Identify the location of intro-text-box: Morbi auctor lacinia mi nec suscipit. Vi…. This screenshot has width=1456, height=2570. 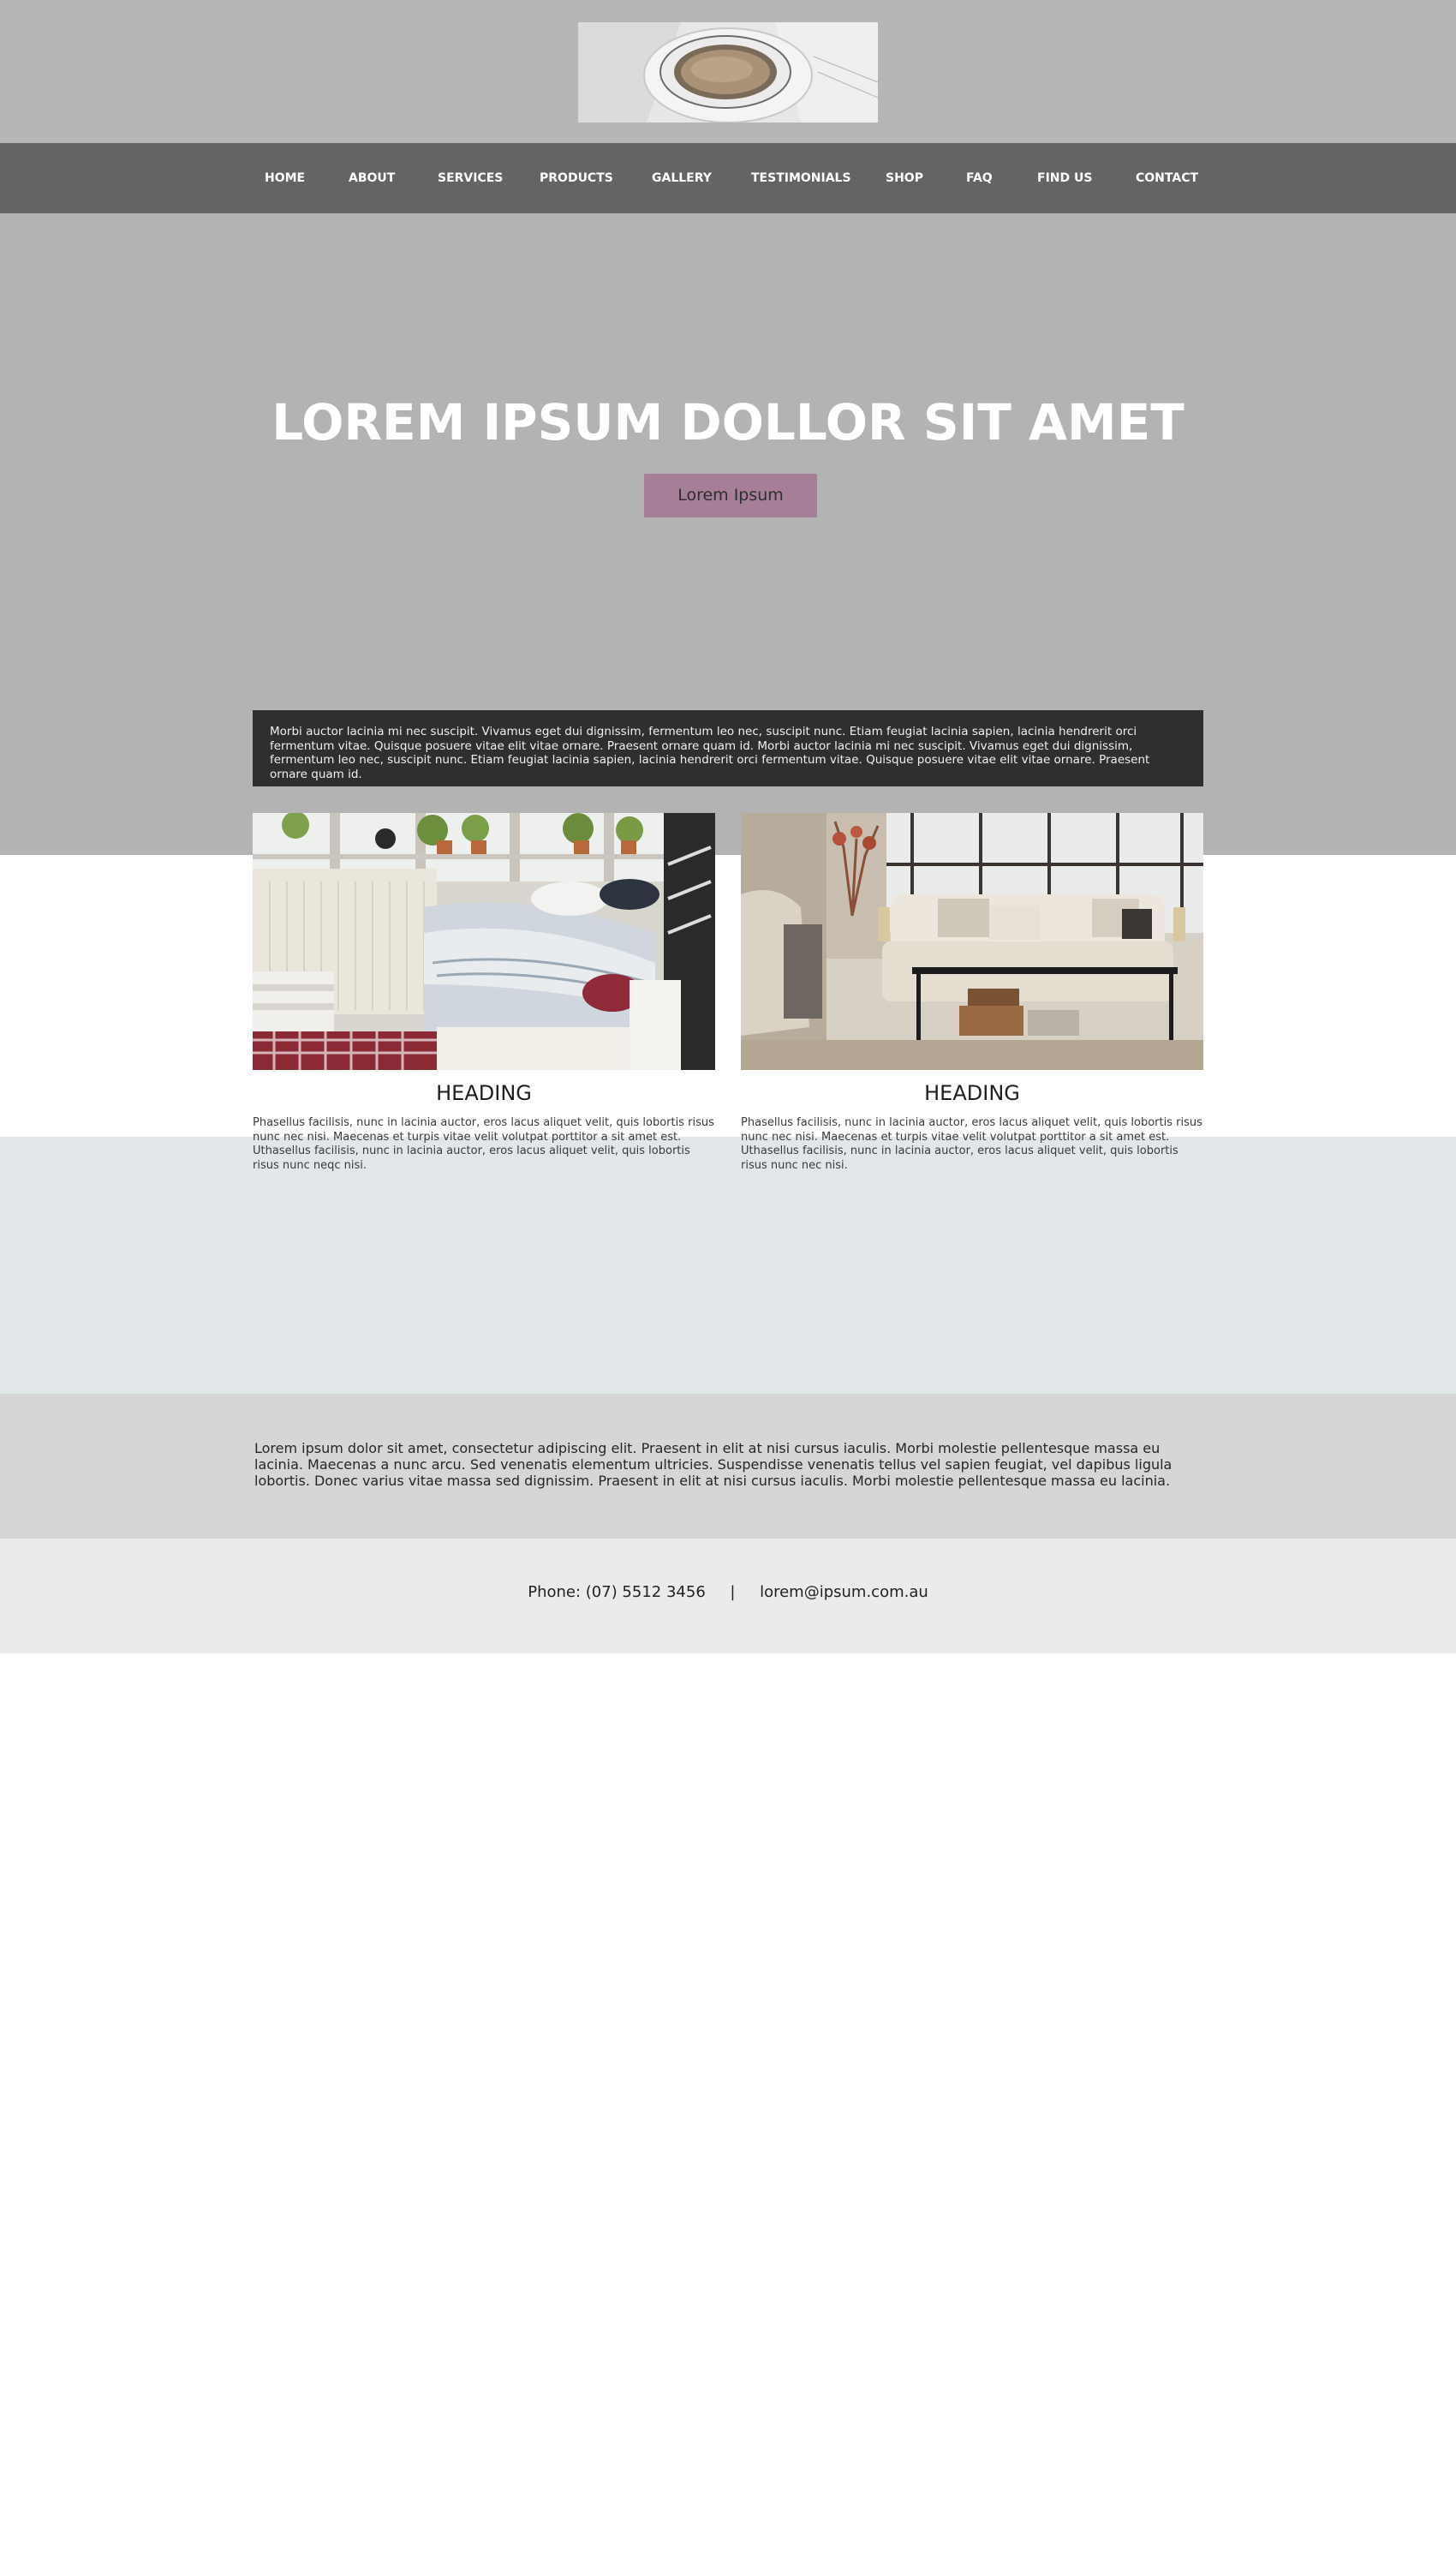
(728, 748).